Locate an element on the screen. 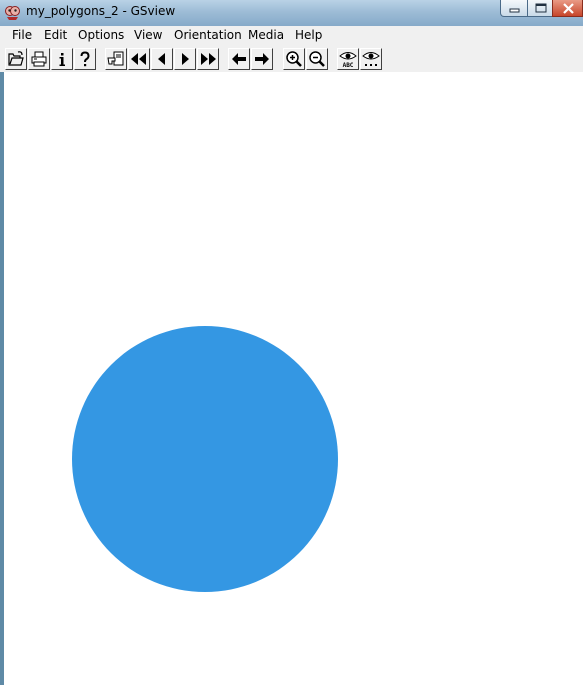 The width and height of the screenshot is (583, 689). menu-edit: Edit is located at coordinates (55, 35).